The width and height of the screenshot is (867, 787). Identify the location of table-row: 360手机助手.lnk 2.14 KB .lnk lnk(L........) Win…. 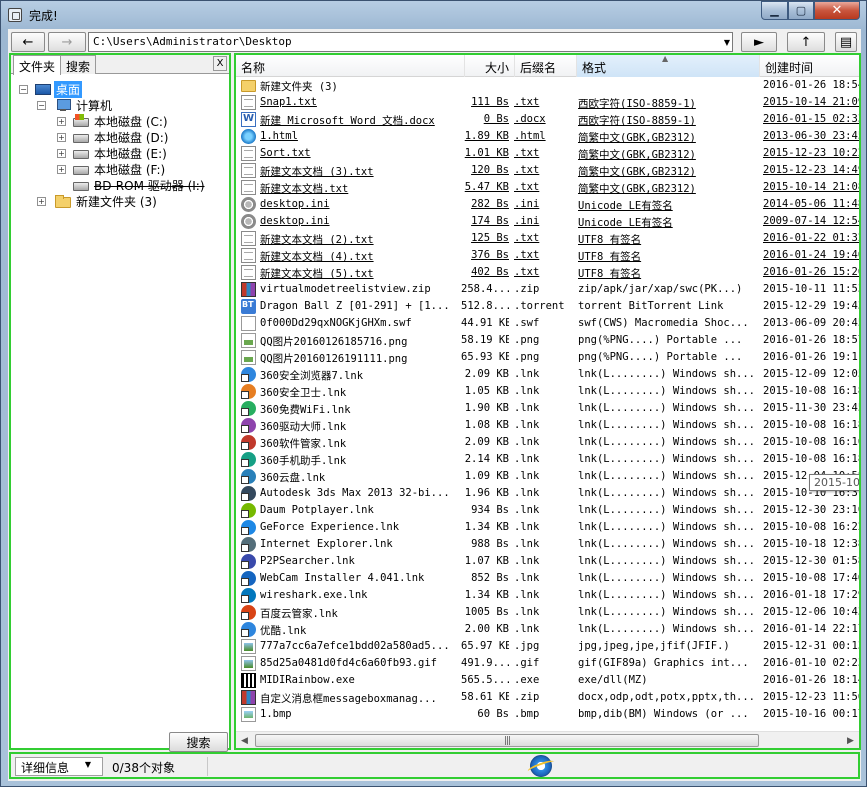
(547, 459).